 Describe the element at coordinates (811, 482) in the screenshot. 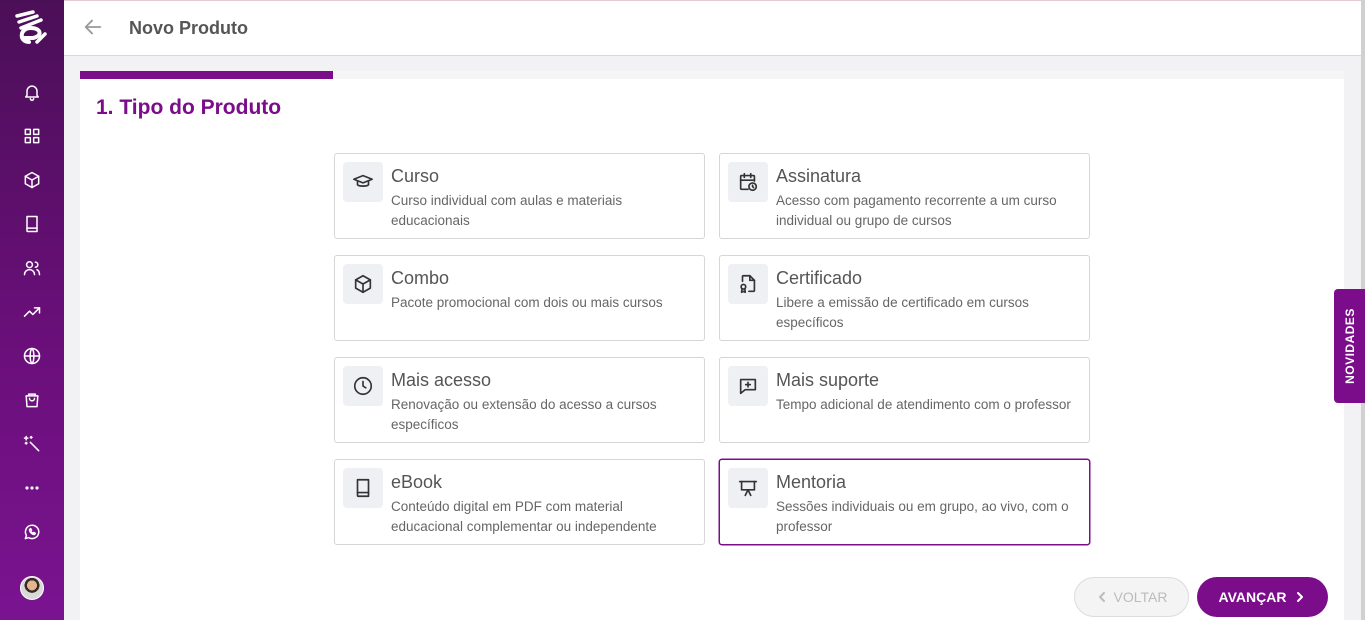

I see `card-title: Mentoria` at that location.